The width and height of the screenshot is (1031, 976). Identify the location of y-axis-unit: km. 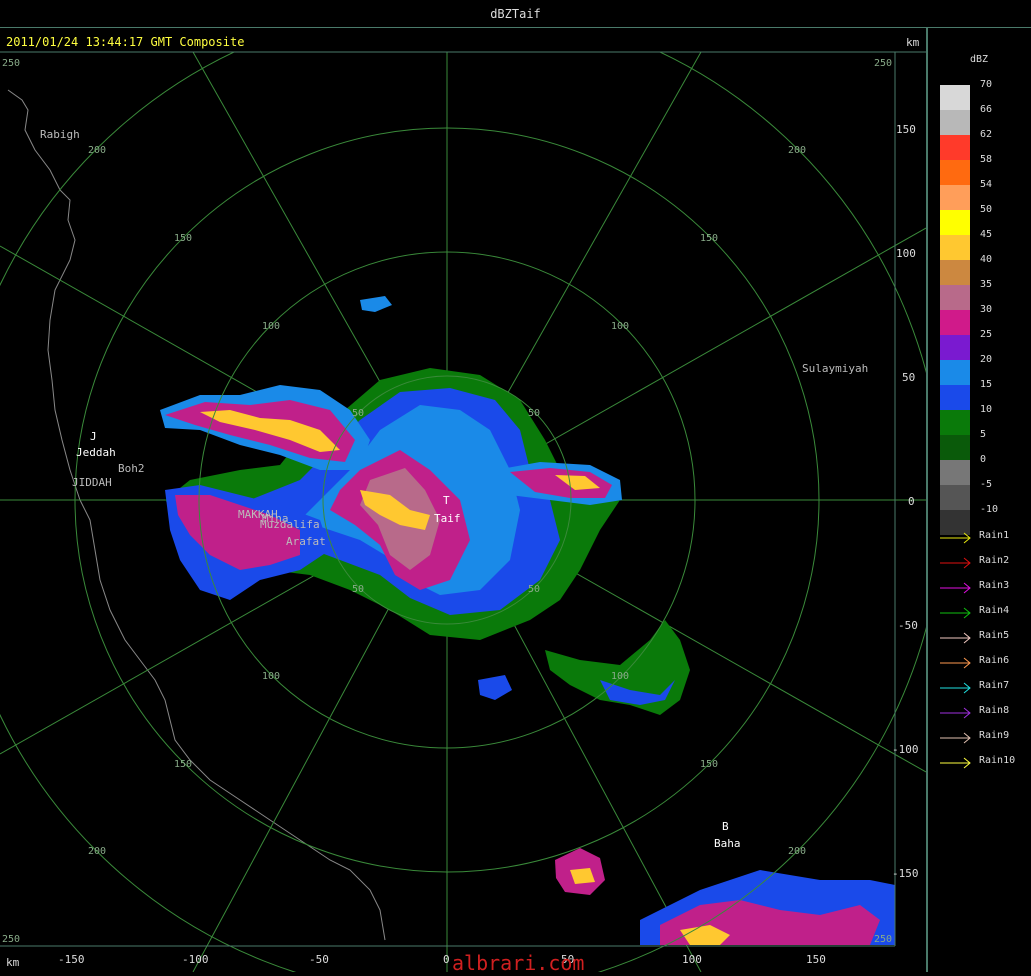
(913, 42).